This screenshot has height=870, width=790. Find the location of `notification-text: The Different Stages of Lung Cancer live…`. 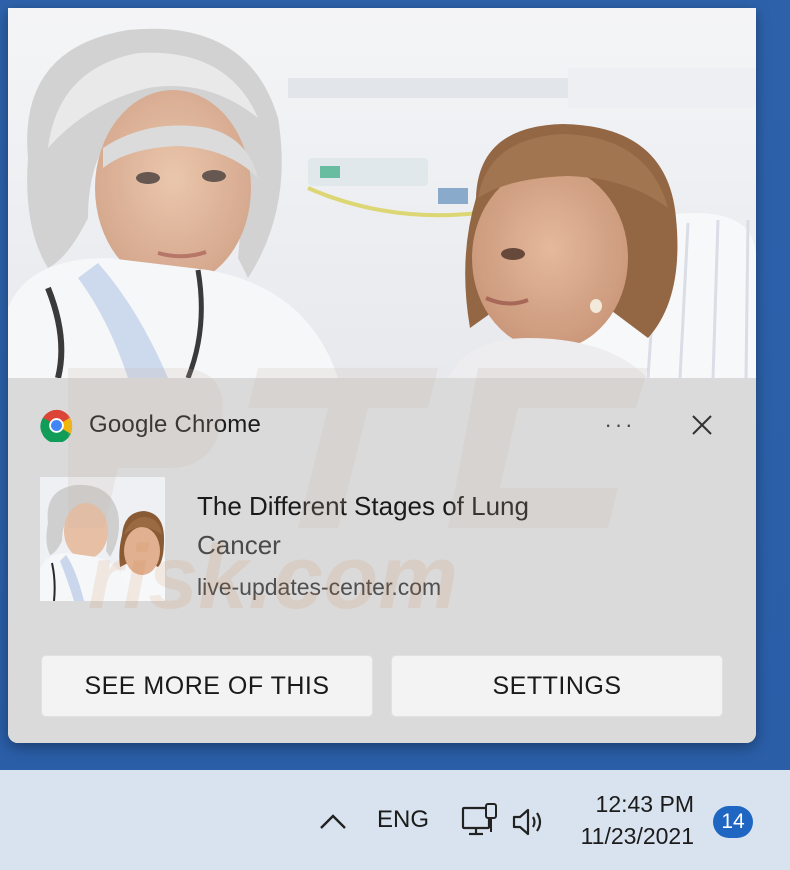

notification-text: The Different Stages of Lung Cancer live… is located at coordinates (447, 544).